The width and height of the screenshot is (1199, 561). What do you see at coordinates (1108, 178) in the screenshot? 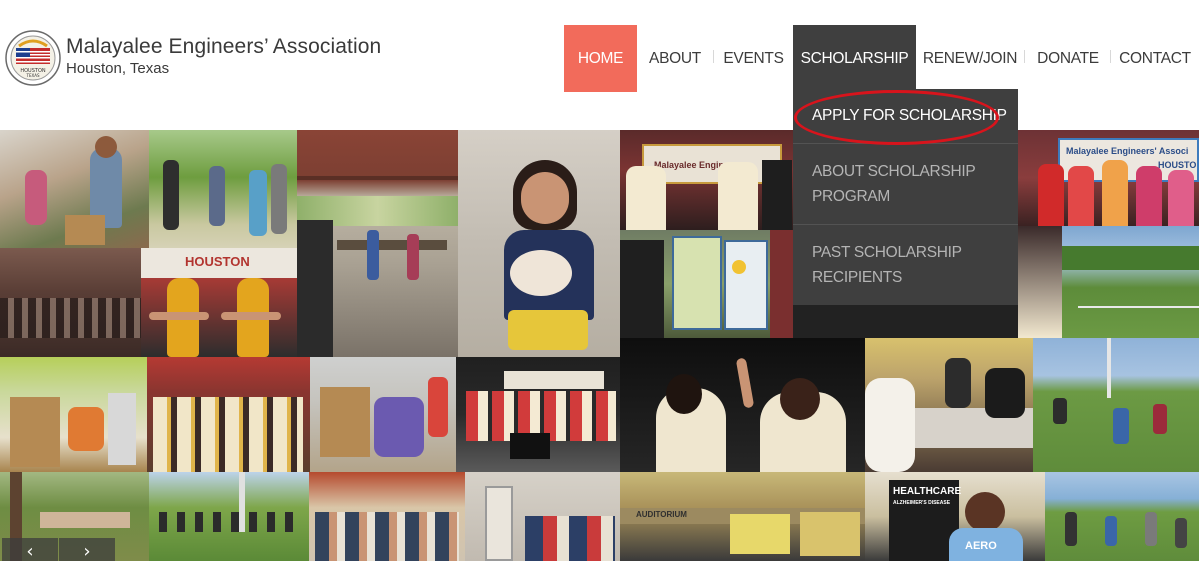
I see `photo-stage-banner-right: Malayalee Engineers' Associ HOUSTO` at bounding box center [1108, 178].